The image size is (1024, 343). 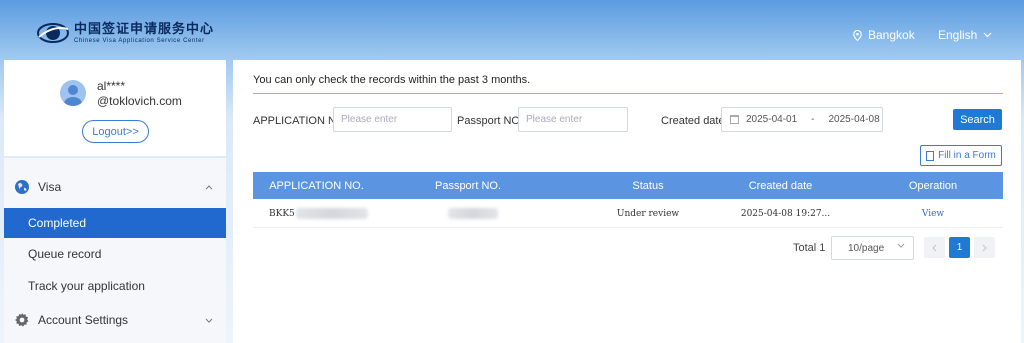 I want to click on sidebar-group-account-settings: Account Settings, so click(x=115, y=320).